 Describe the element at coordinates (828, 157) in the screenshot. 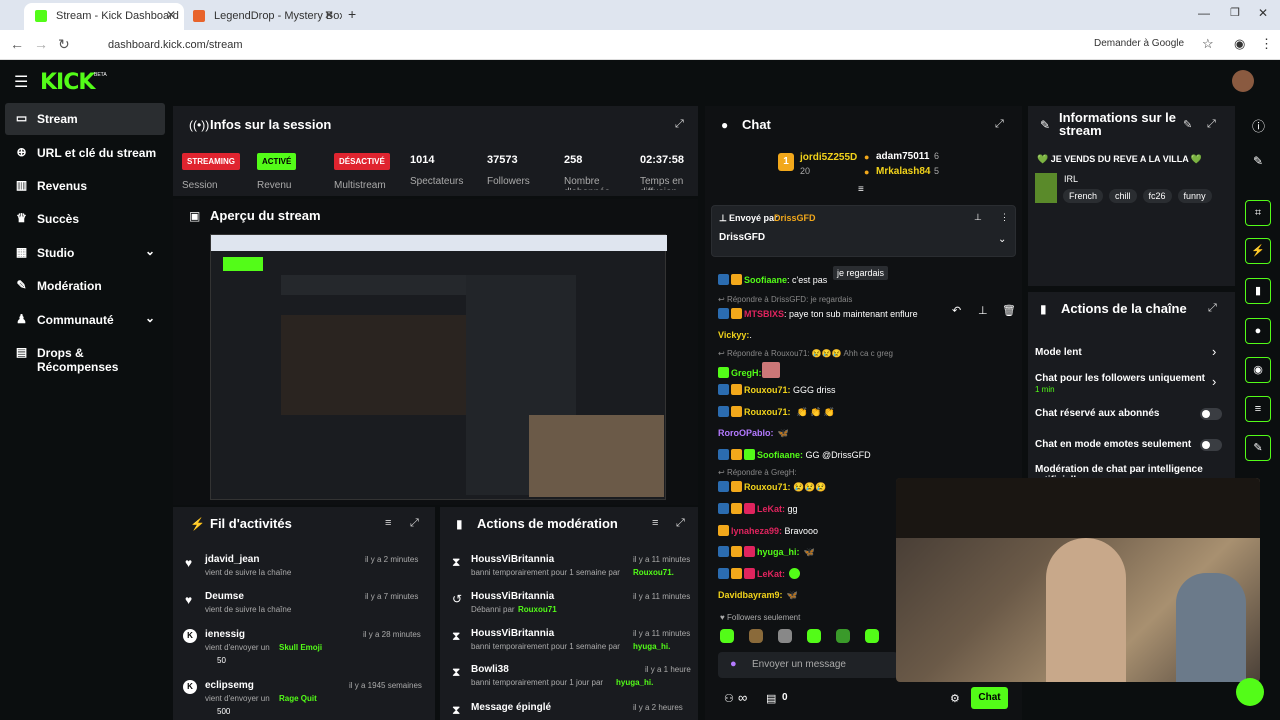

I see `top-gifter-1: jordi5Z255D` at that location.